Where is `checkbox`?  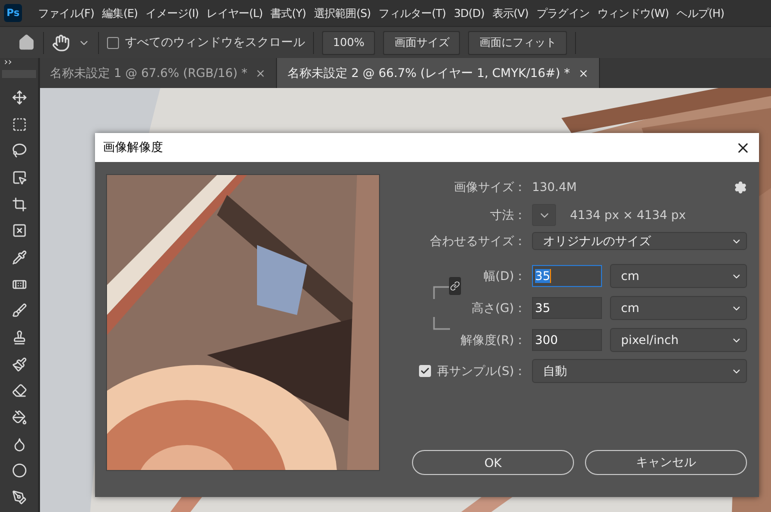 checkbox is located at coordinates (113, 42).